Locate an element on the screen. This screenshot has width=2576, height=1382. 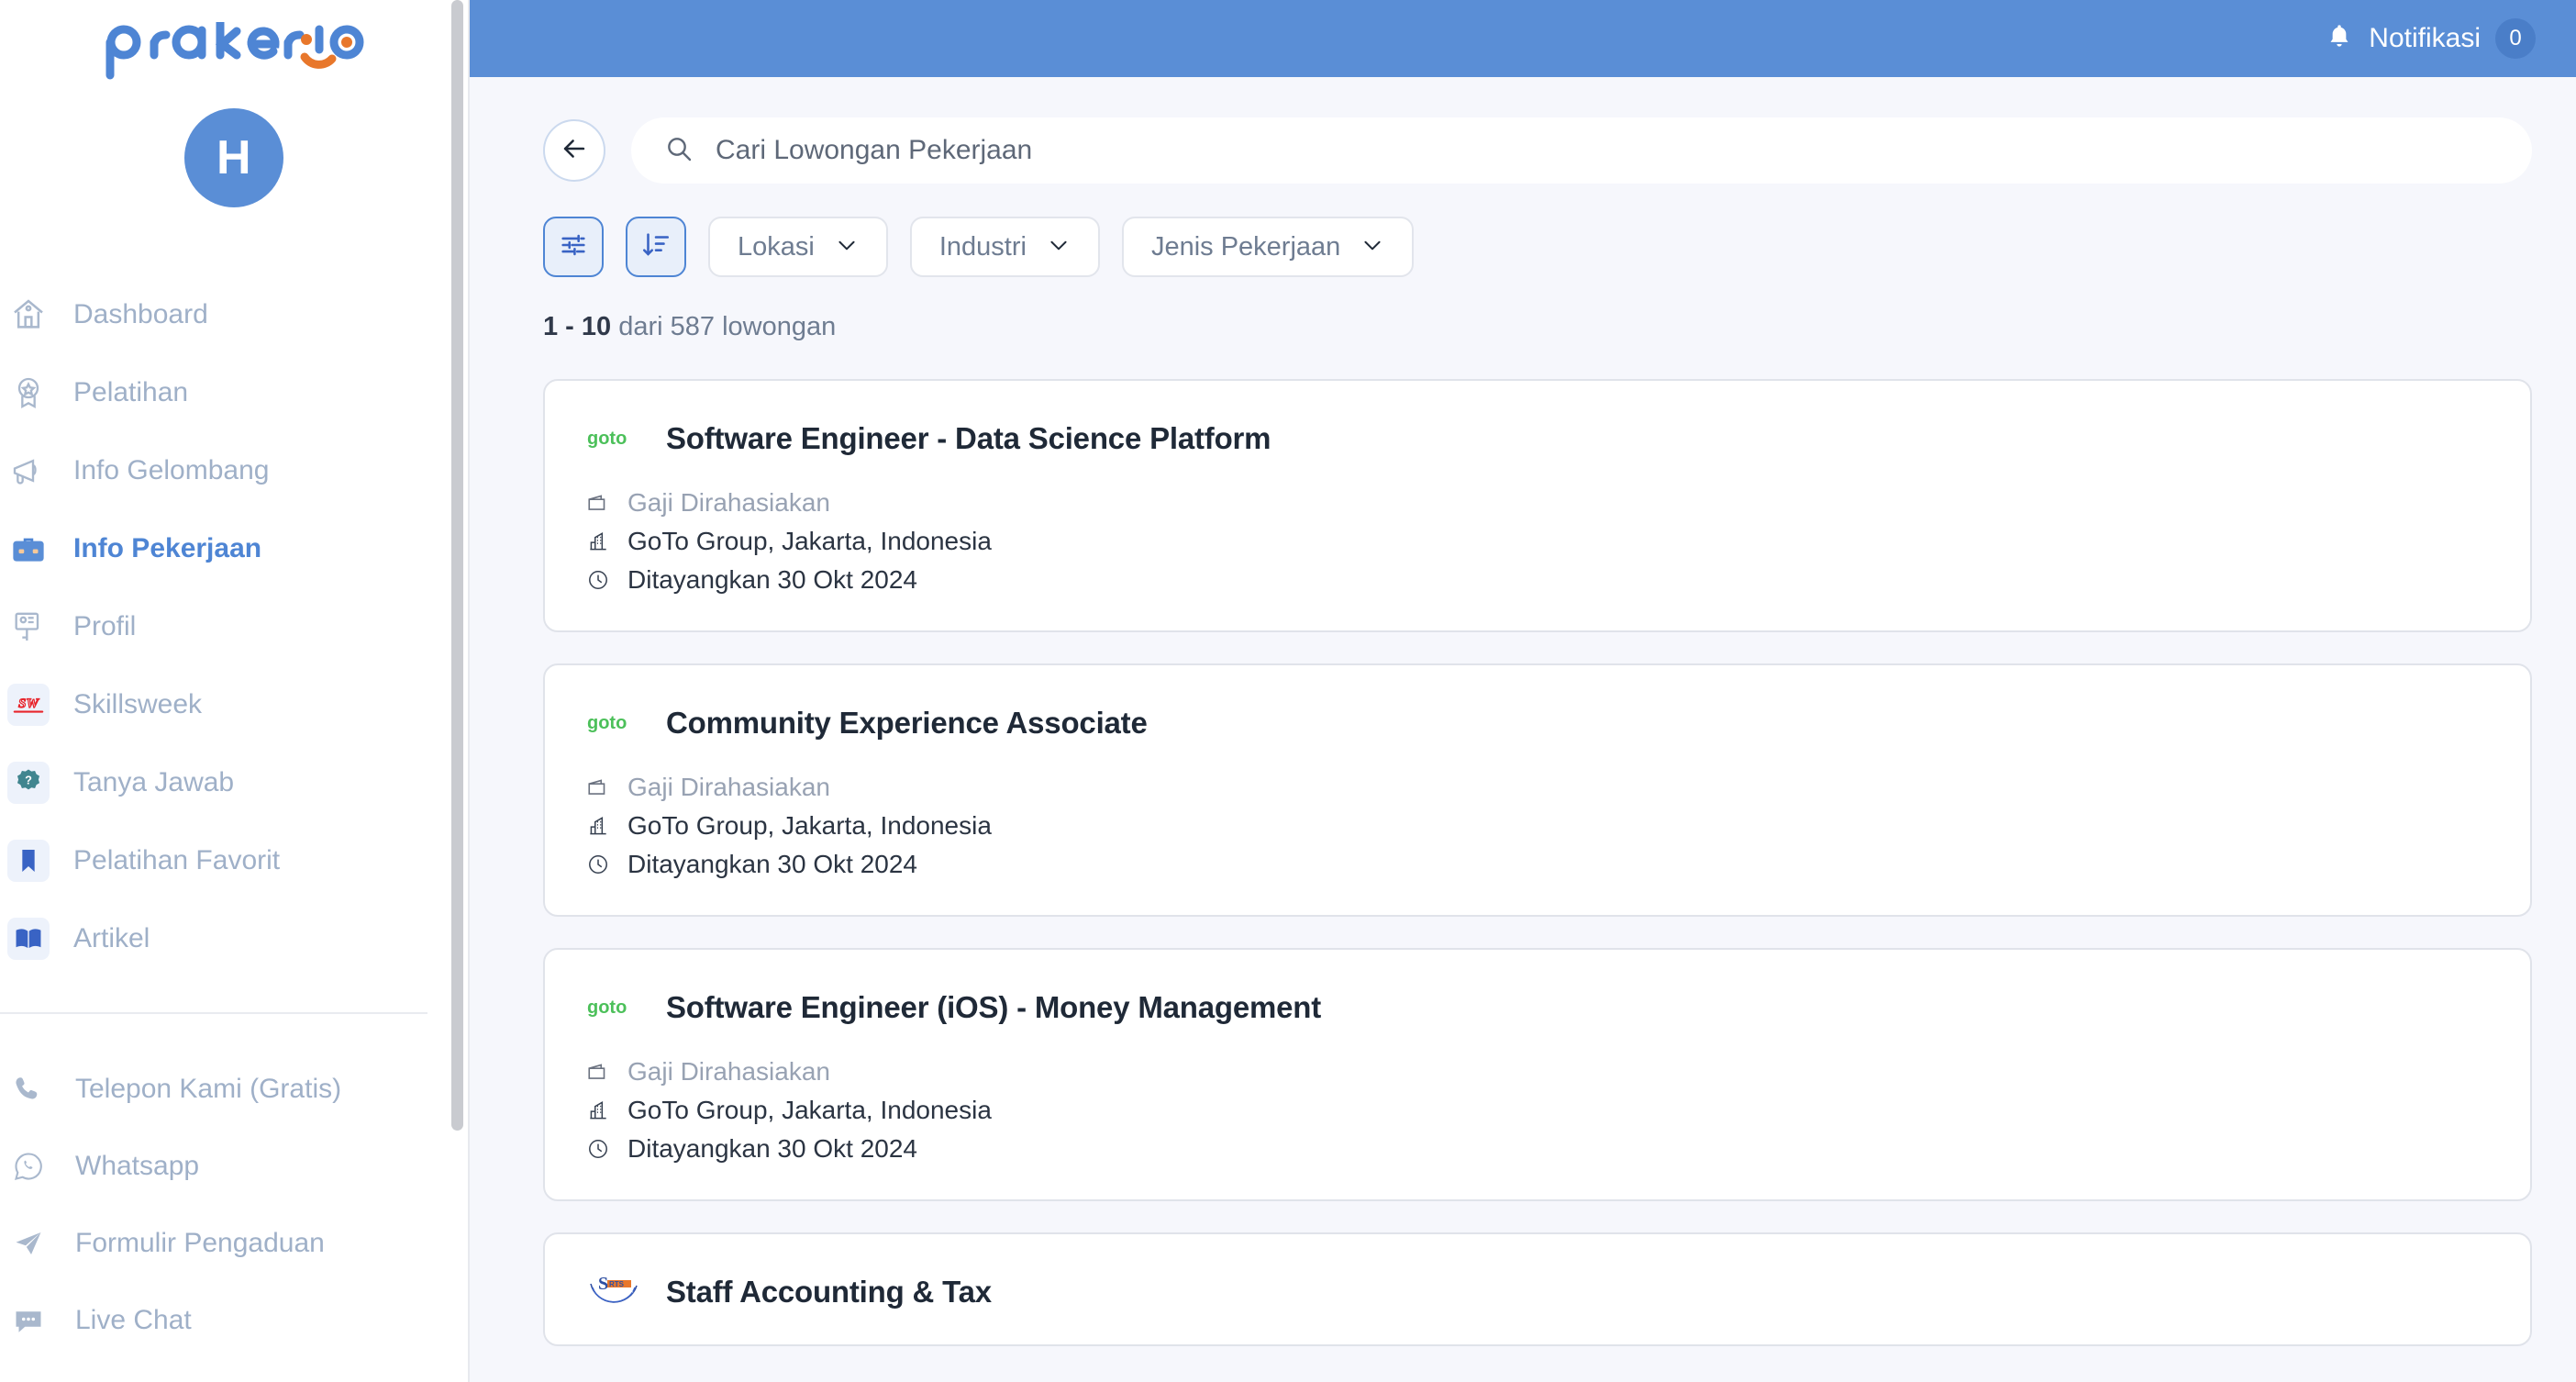
search-icon is located at coordinates (679, 151).